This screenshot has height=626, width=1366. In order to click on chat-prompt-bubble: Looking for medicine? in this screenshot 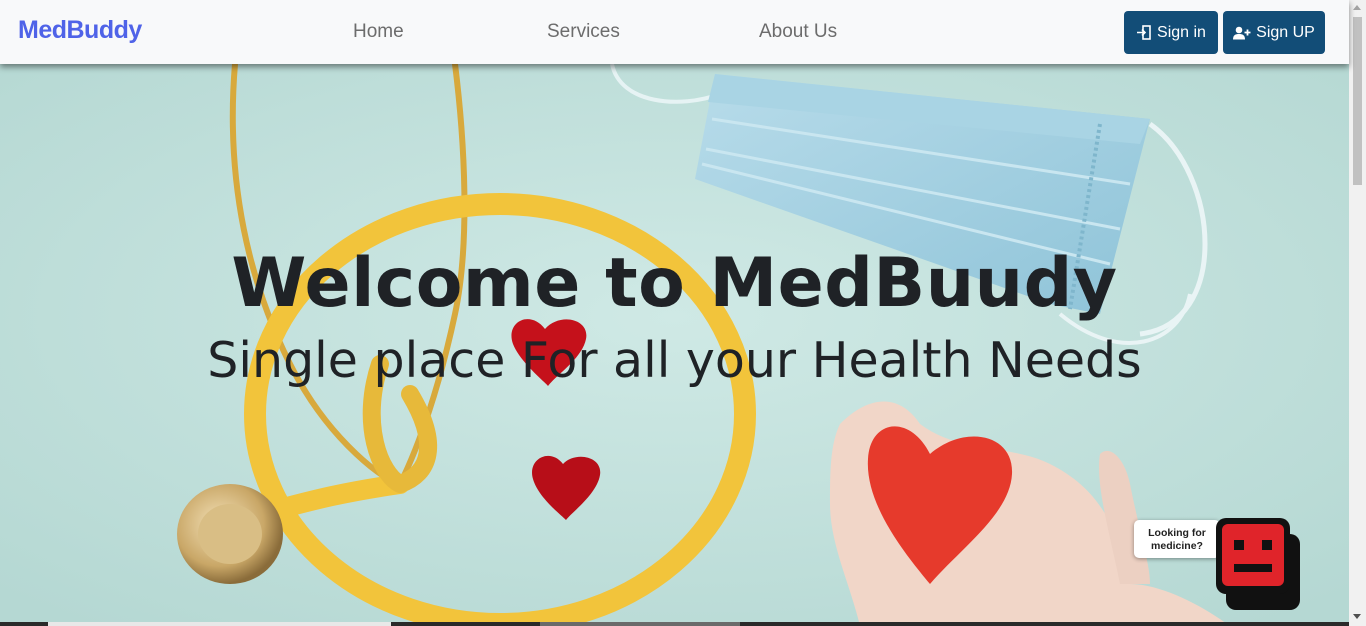, I will do `click(1177, 539)`.